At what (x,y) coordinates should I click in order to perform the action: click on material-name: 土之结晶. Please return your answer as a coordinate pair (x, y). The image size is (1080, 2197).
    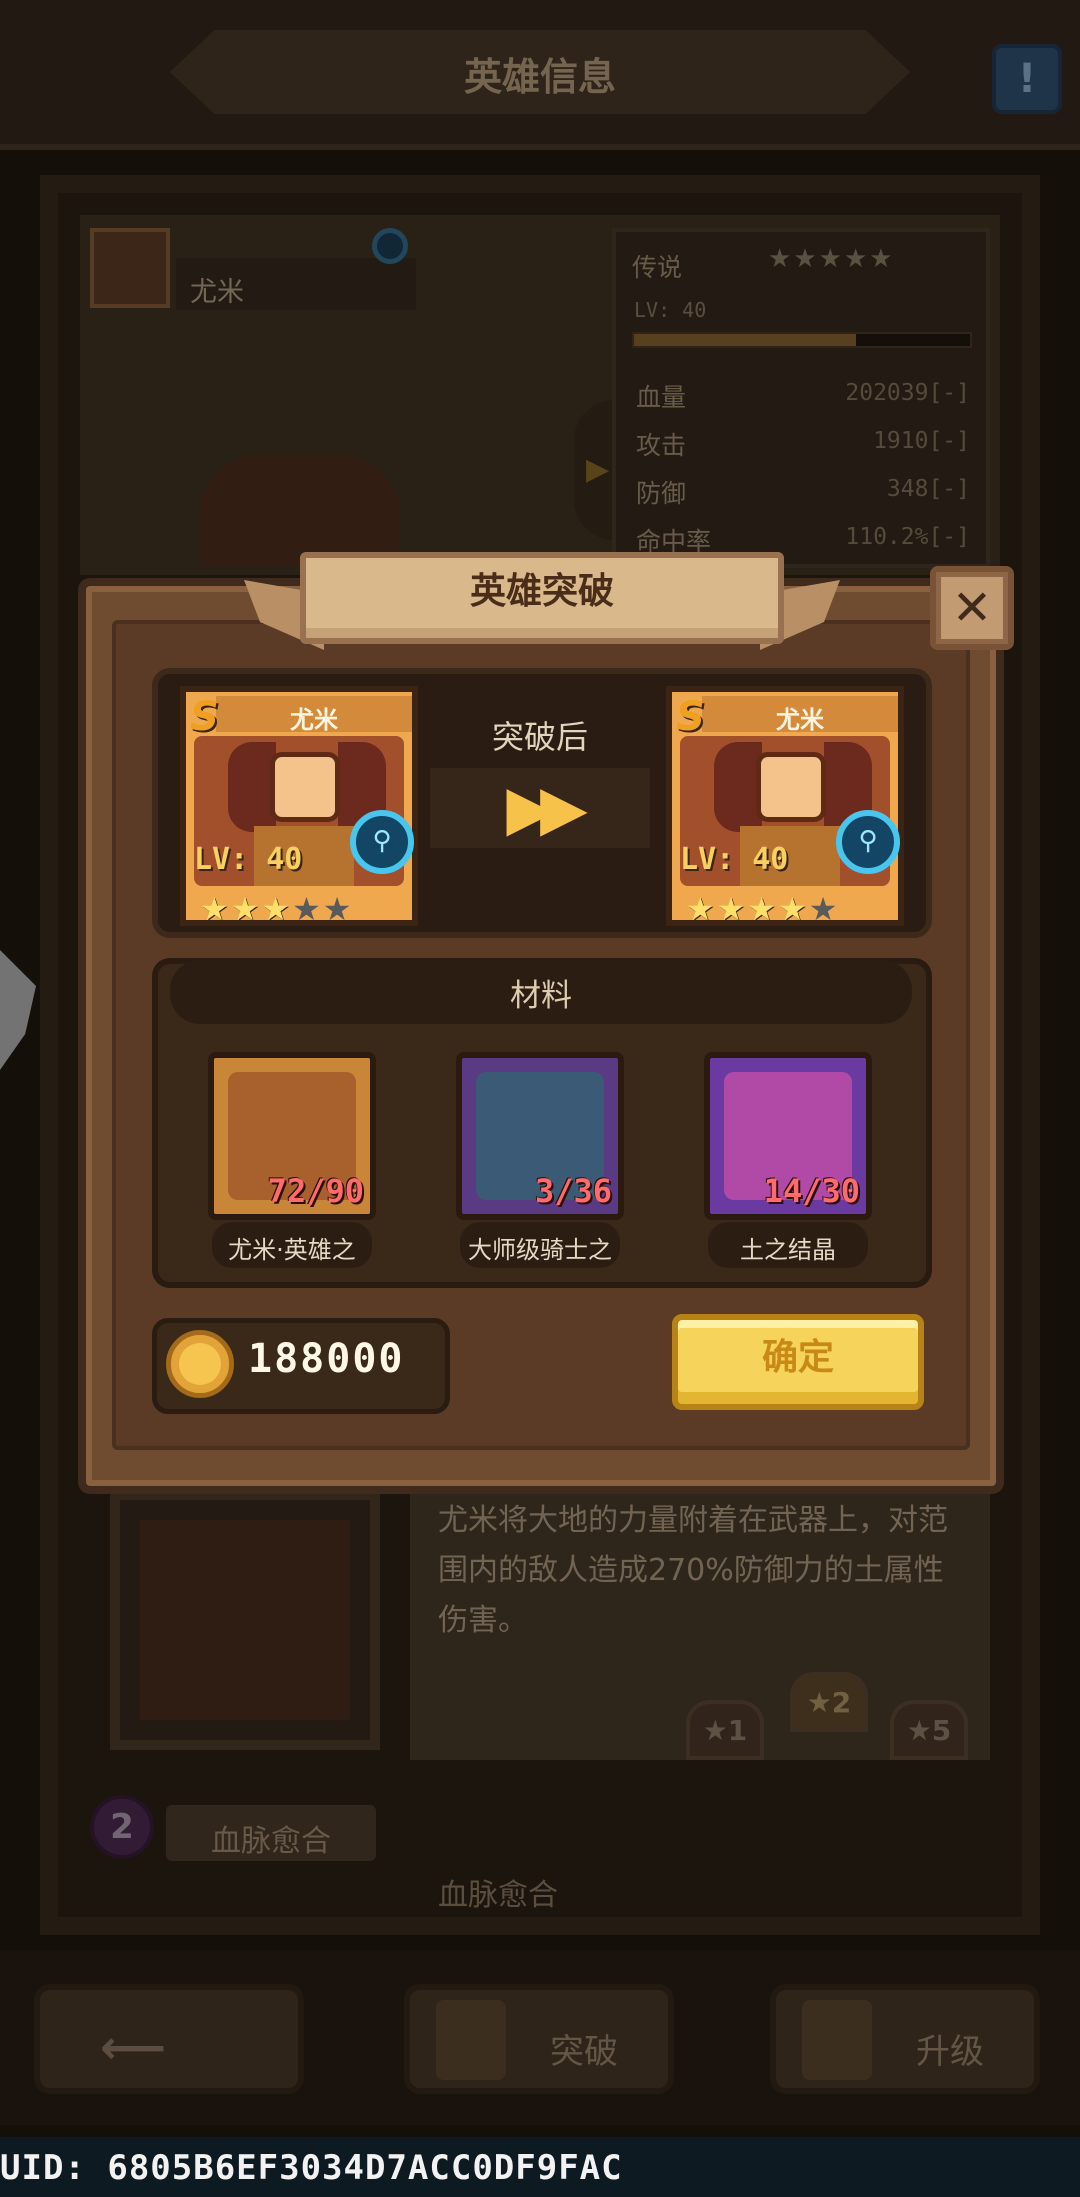
    Looking at the image, I should click on (788, 1250).